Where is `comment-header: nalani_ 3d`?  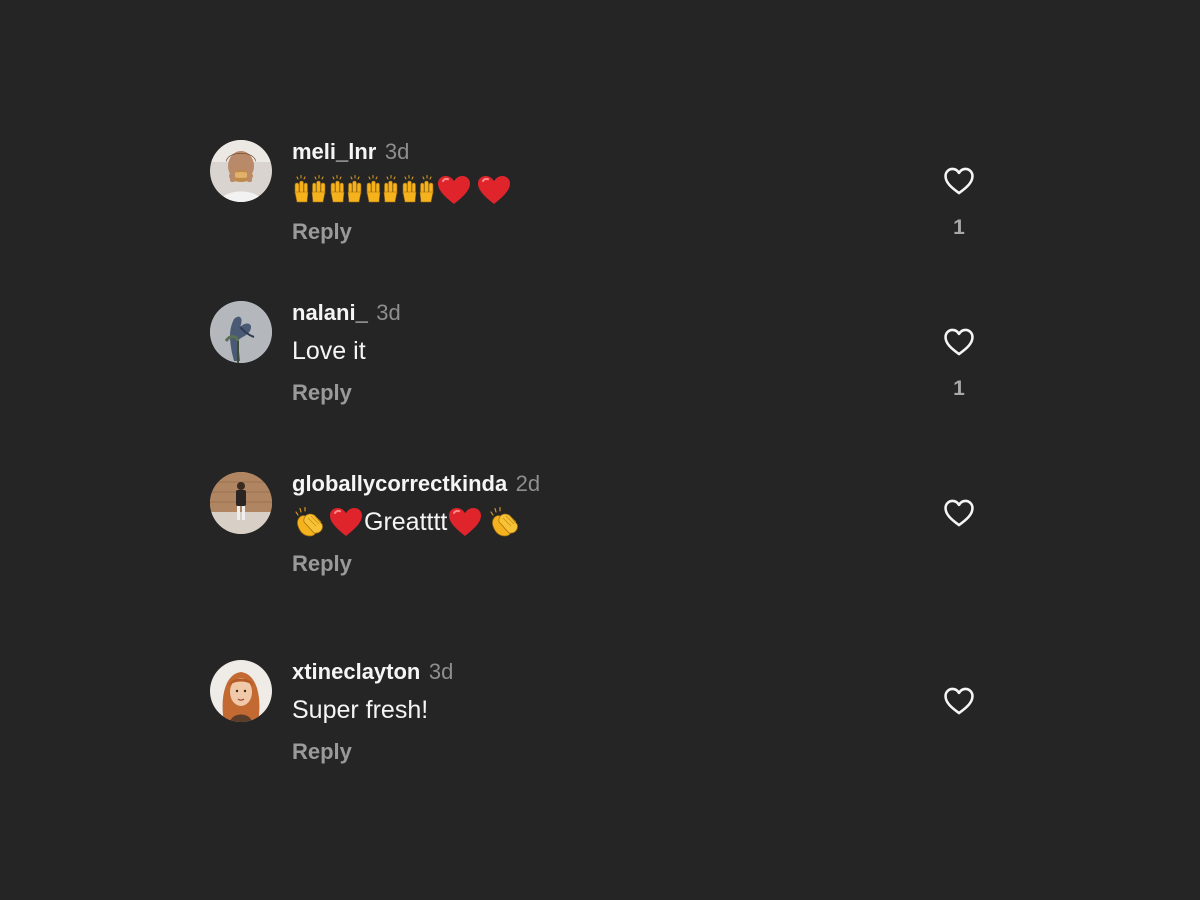
comment-header: nalani_ 3d is located at coordinates (346, 313).